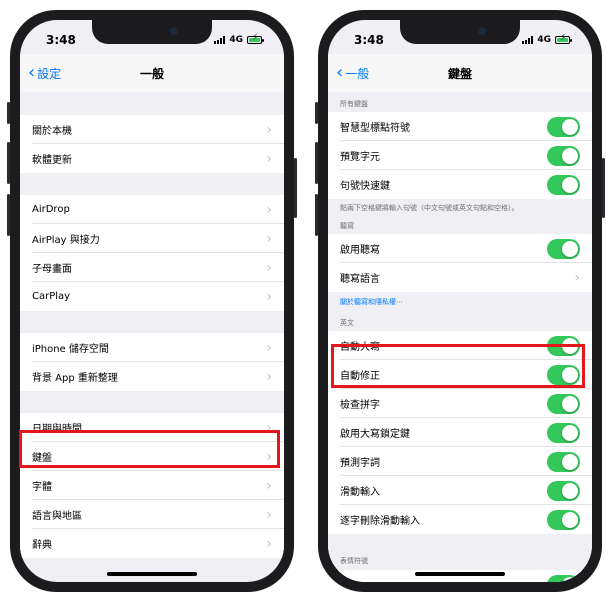 Image resolution: width=613 pixels, height=599 pixels. Describe the element at coordinates (152, 158) in the screenshot. I see `settings-row-software-update: 軟體更新 ›` at that location.